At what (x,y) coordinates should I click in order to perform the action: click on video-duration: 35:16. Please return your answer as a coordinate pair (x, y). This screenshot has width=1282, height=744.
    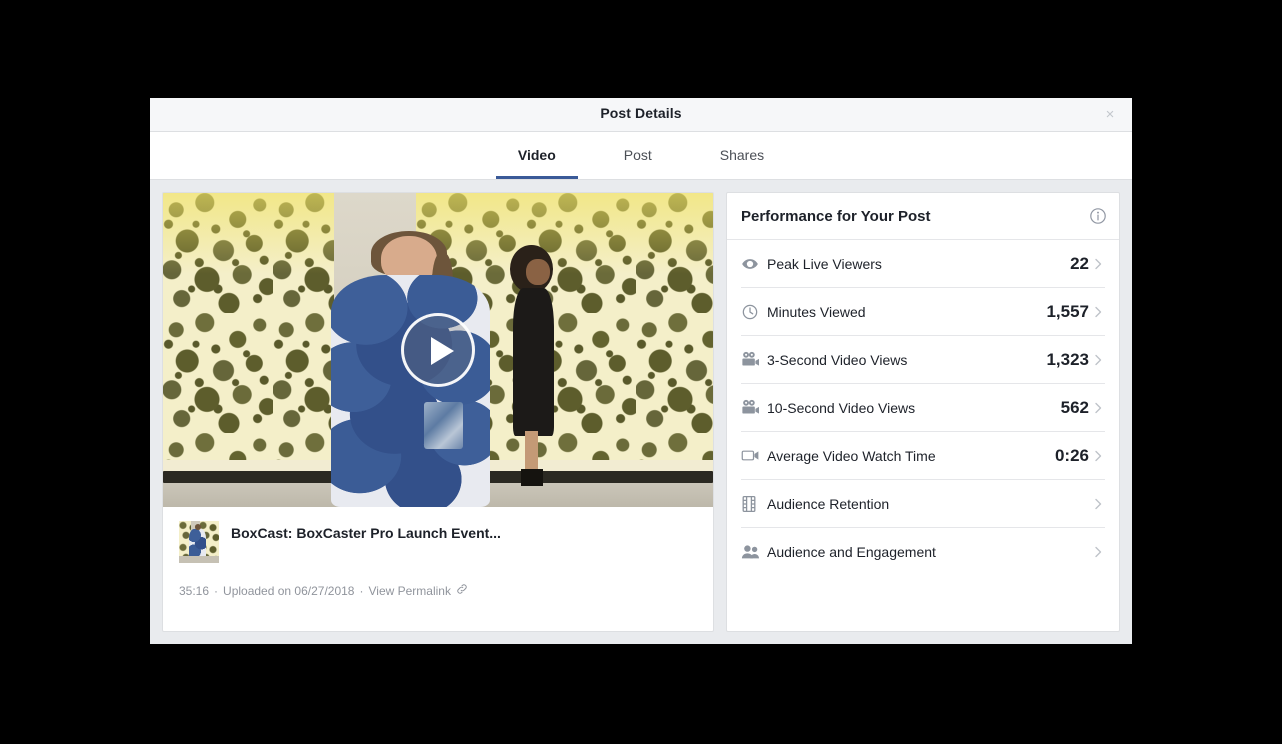
    Looking at the image, I should click on (194, 591).